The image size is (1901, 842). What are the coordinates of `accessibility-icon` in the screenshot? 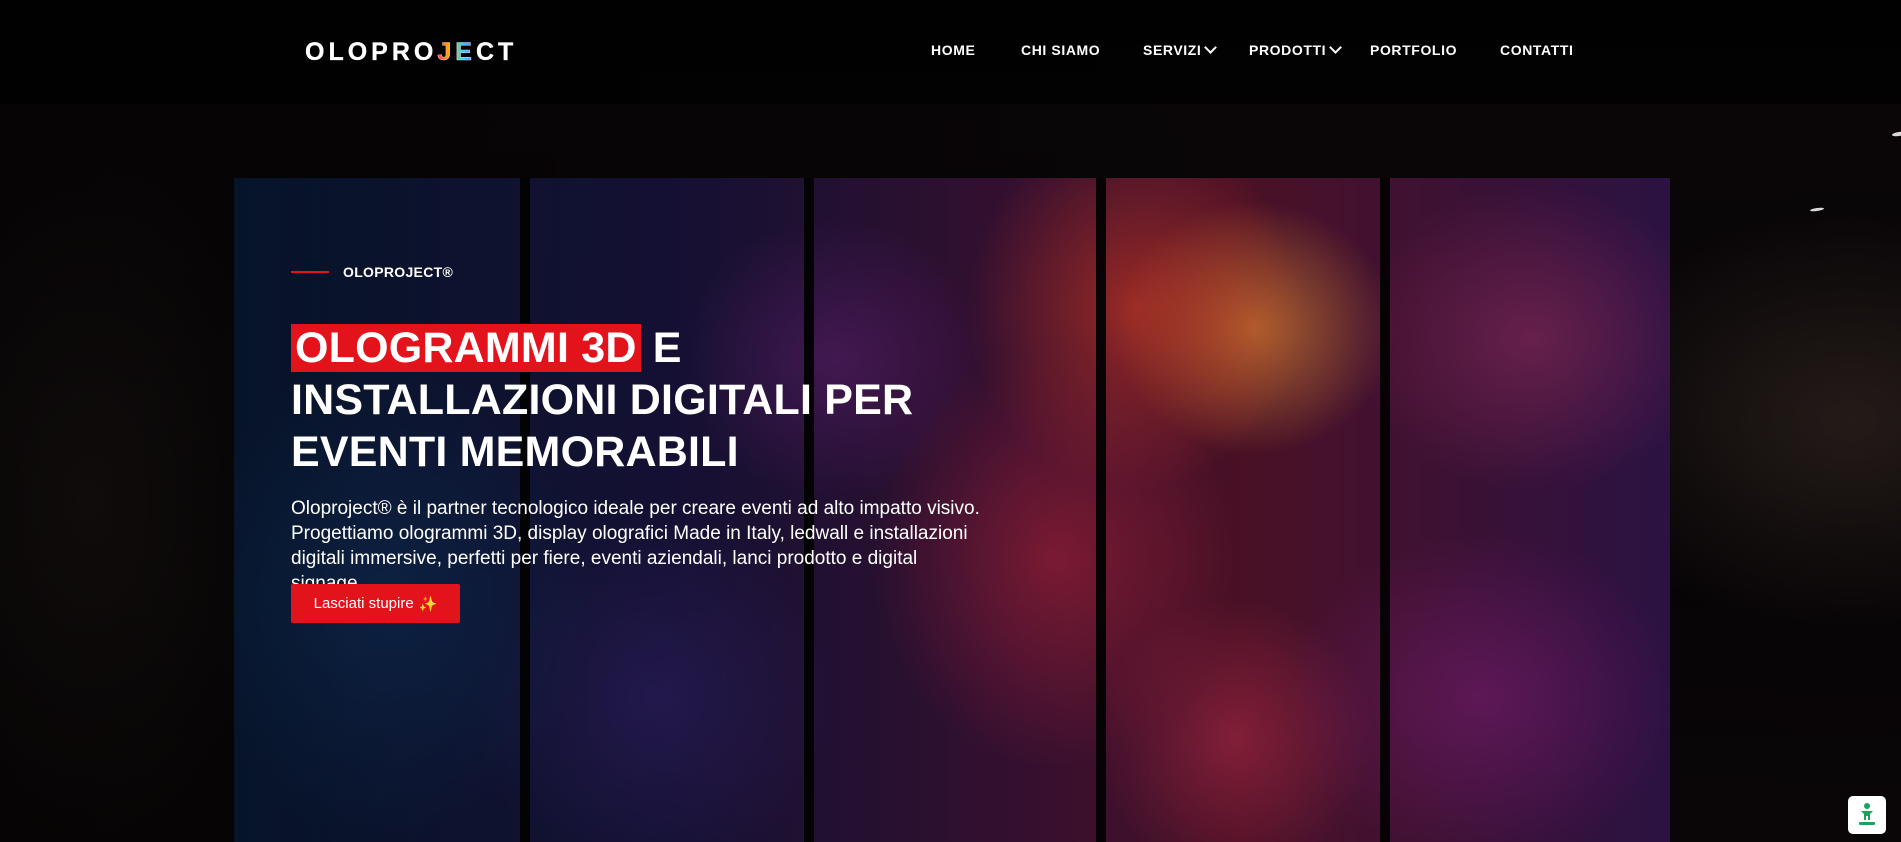 It's located at (1867, 814).